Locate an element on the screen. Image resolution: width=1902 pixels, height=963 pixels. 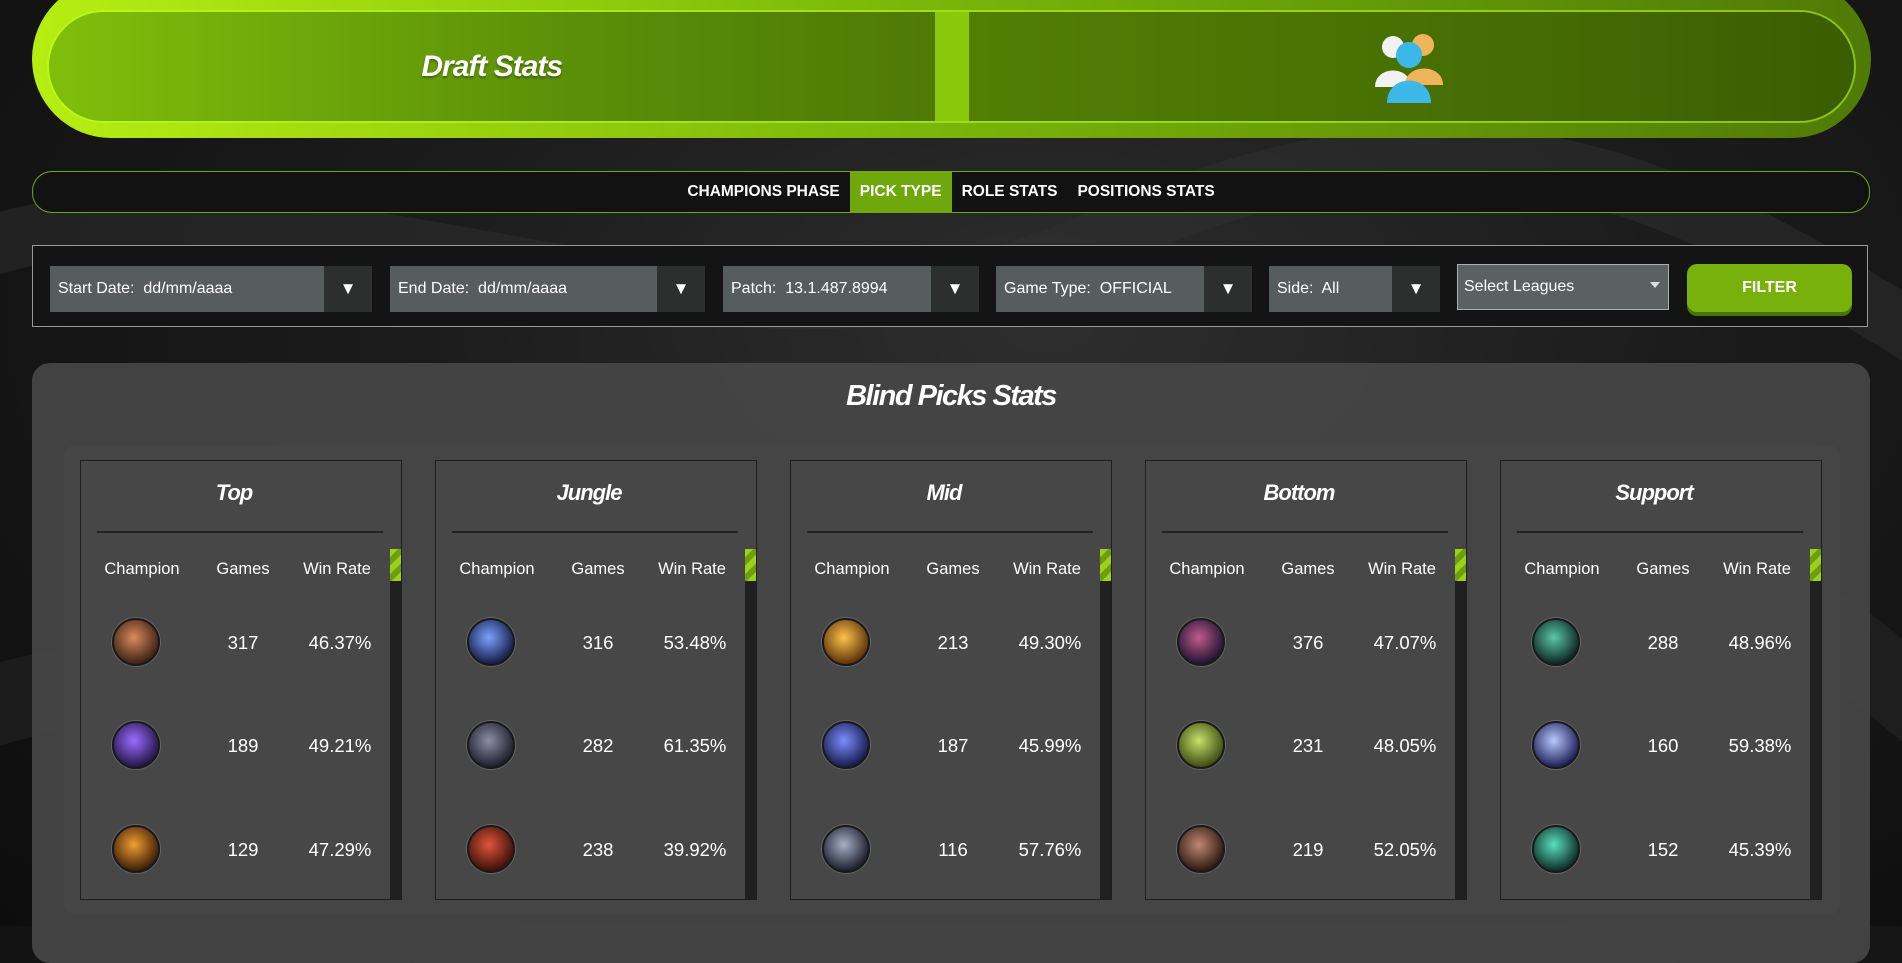
games-cell: 129 is located at coordinates (243, 849).